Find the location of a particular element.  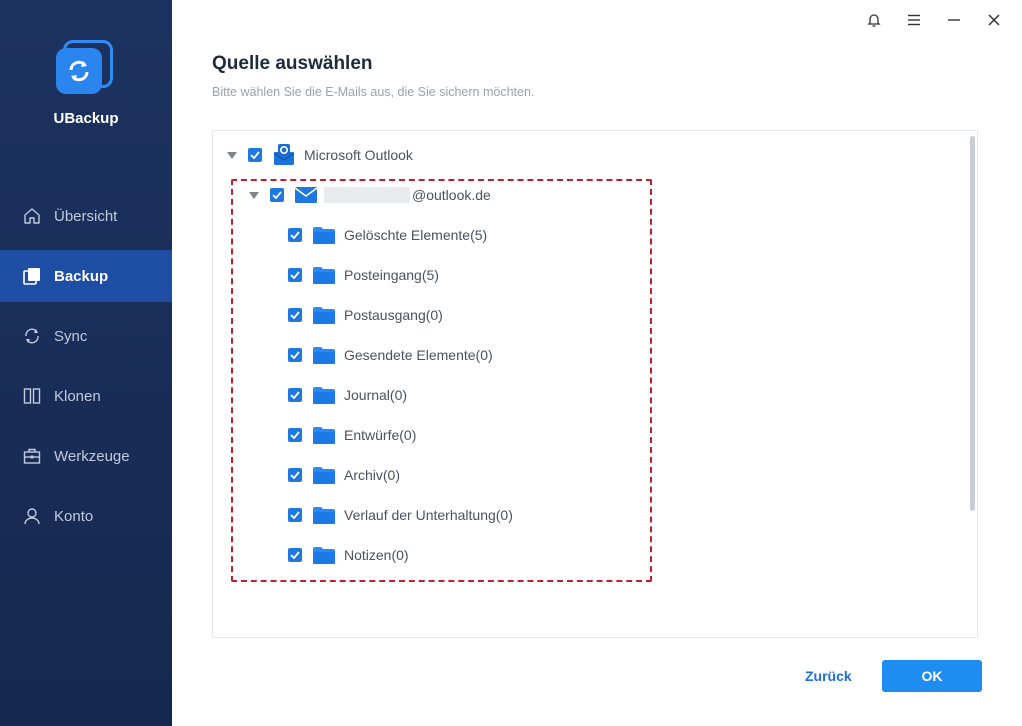

clone-icon is located at coordinates (32, 396).